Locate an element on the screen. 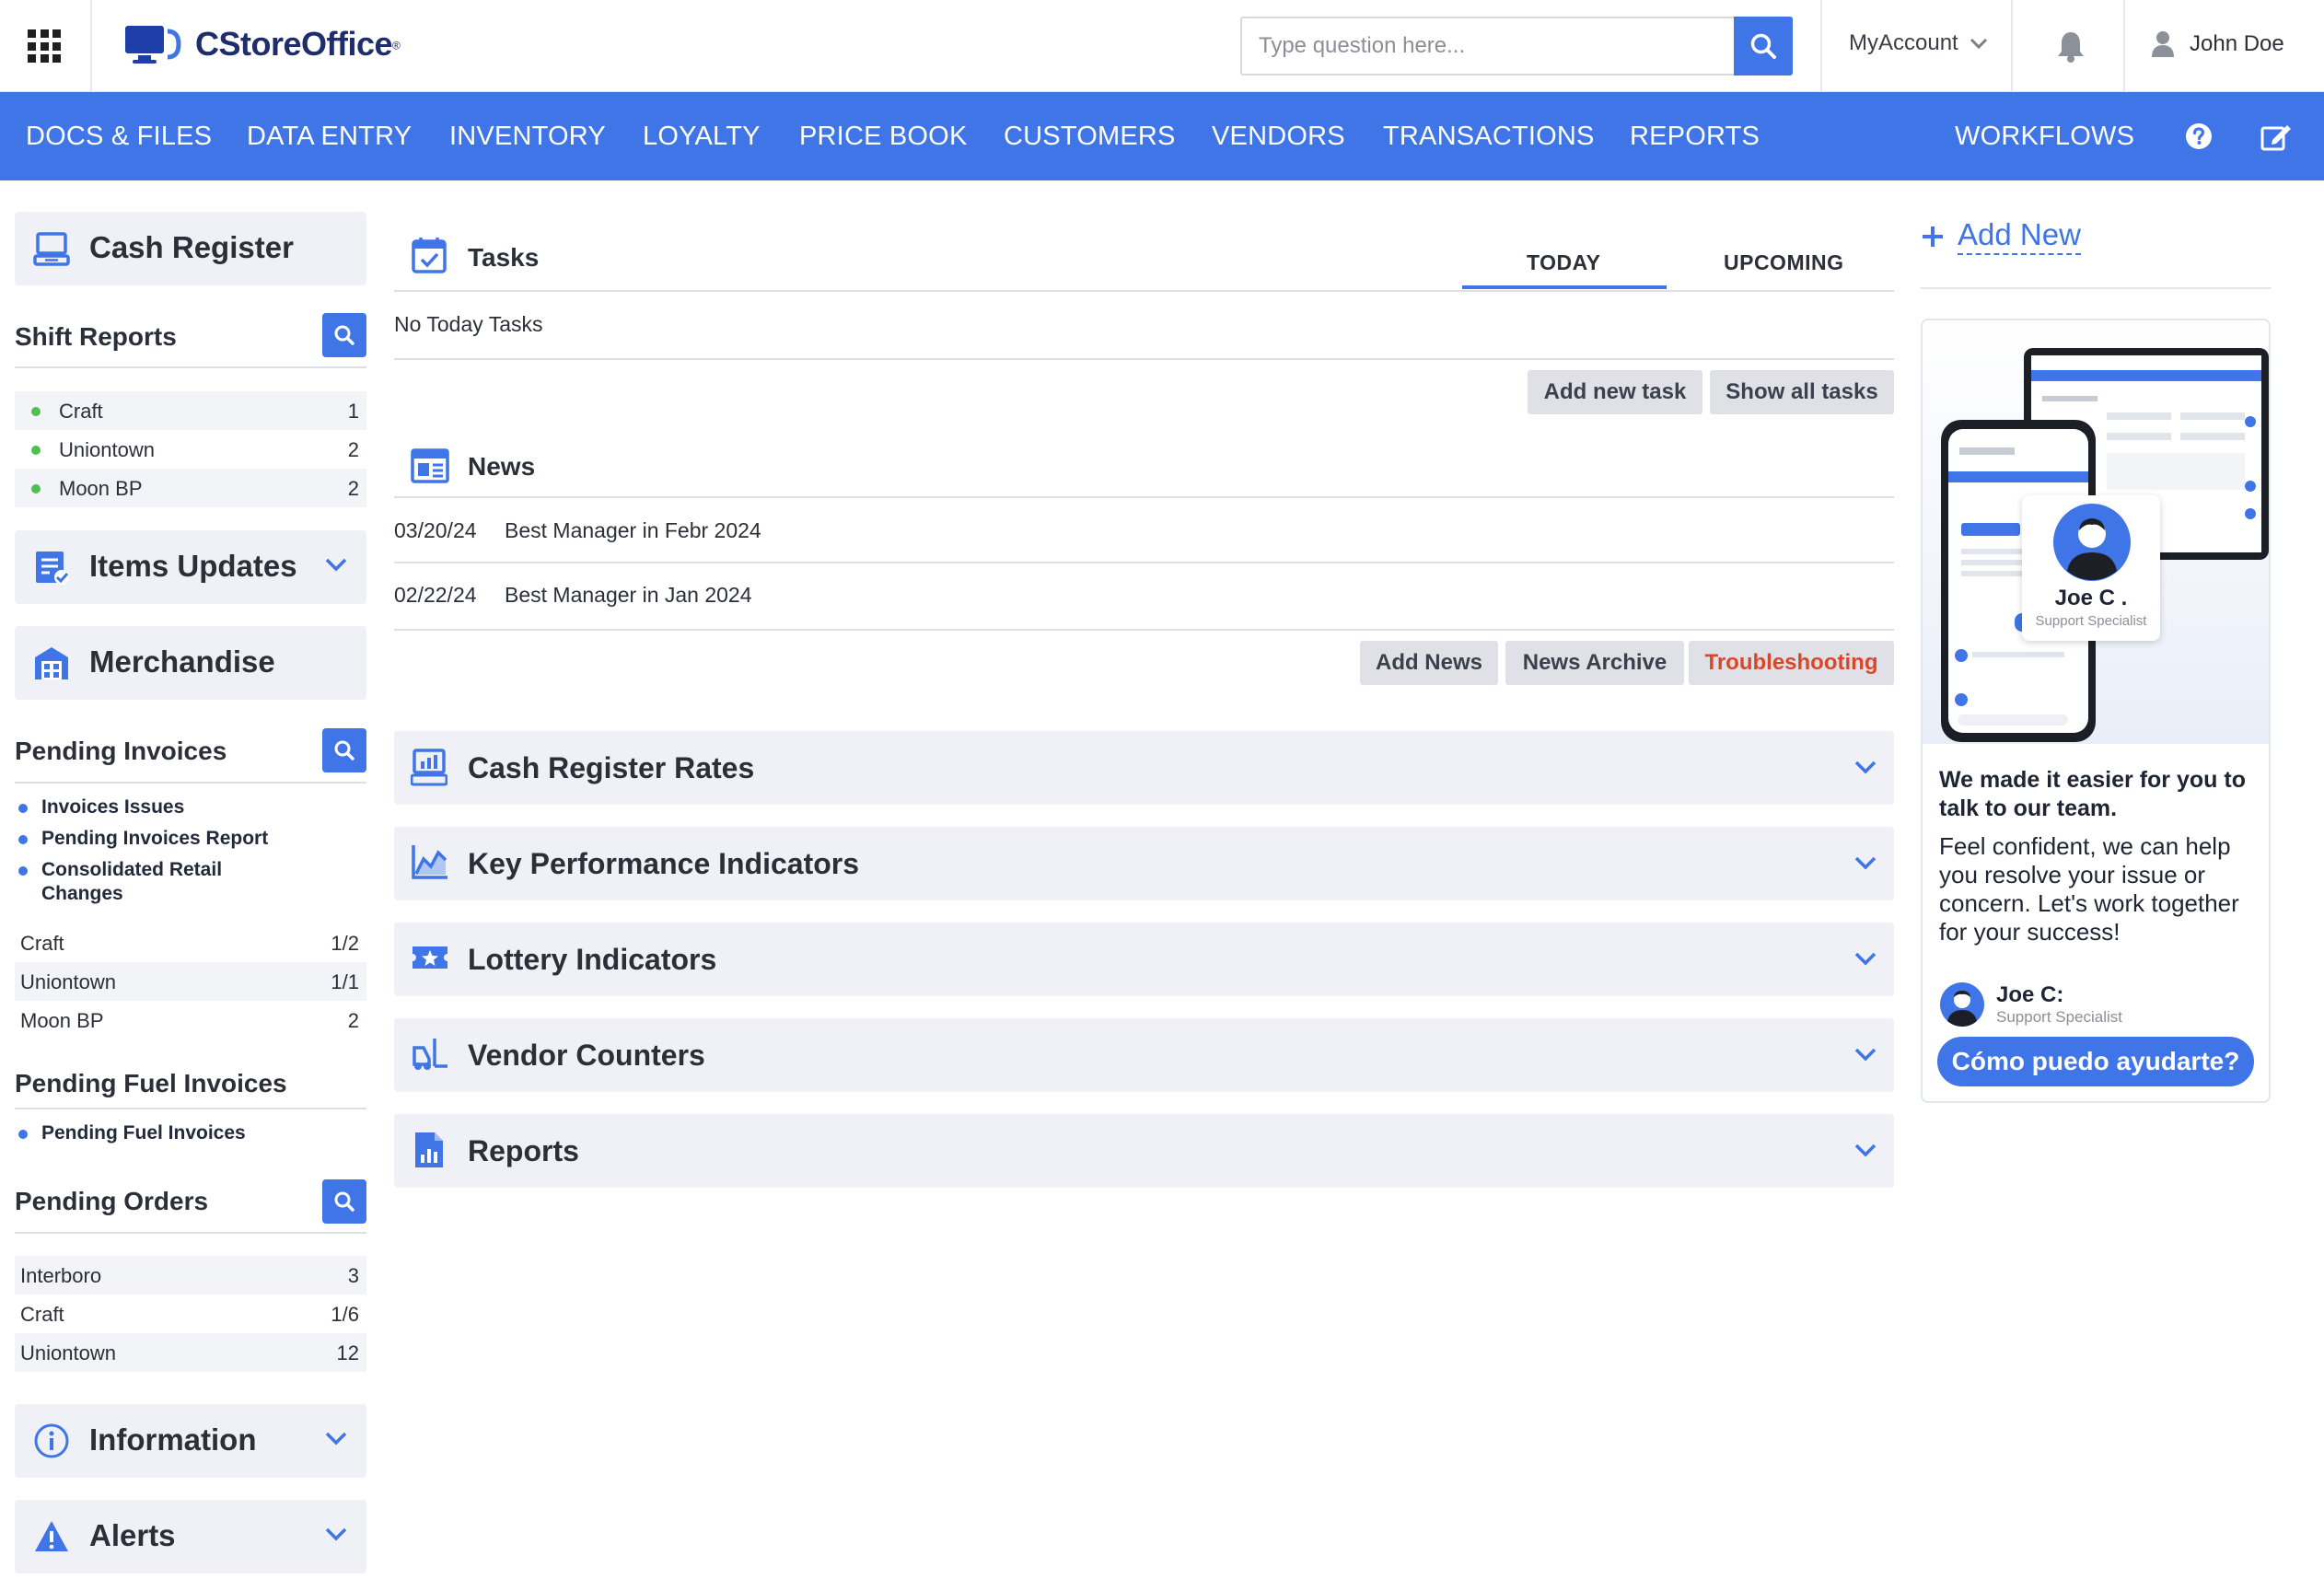 This screenshot has width=2324, height=1579. my-account-label: MyAccount is located at coordinates (1903, 42).